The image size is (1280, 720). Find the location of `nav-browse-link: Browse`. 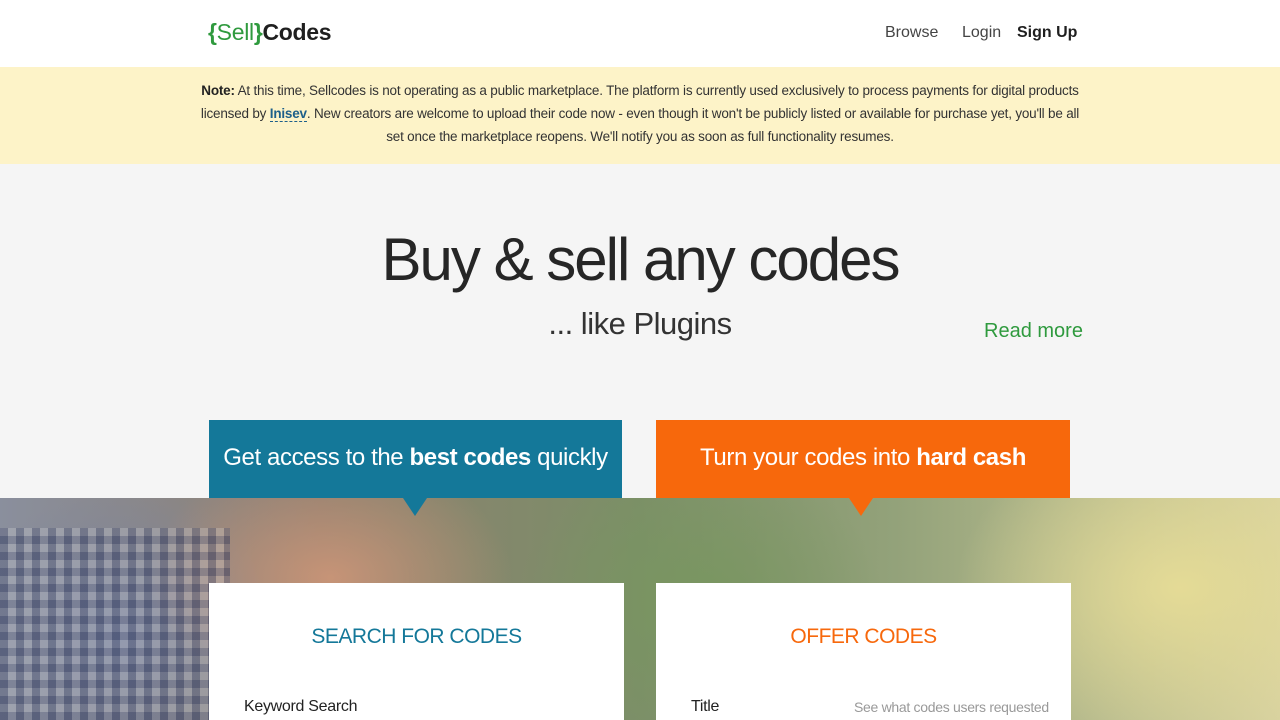

nav-browse-link: Browse is located at coordinates (911, 33).